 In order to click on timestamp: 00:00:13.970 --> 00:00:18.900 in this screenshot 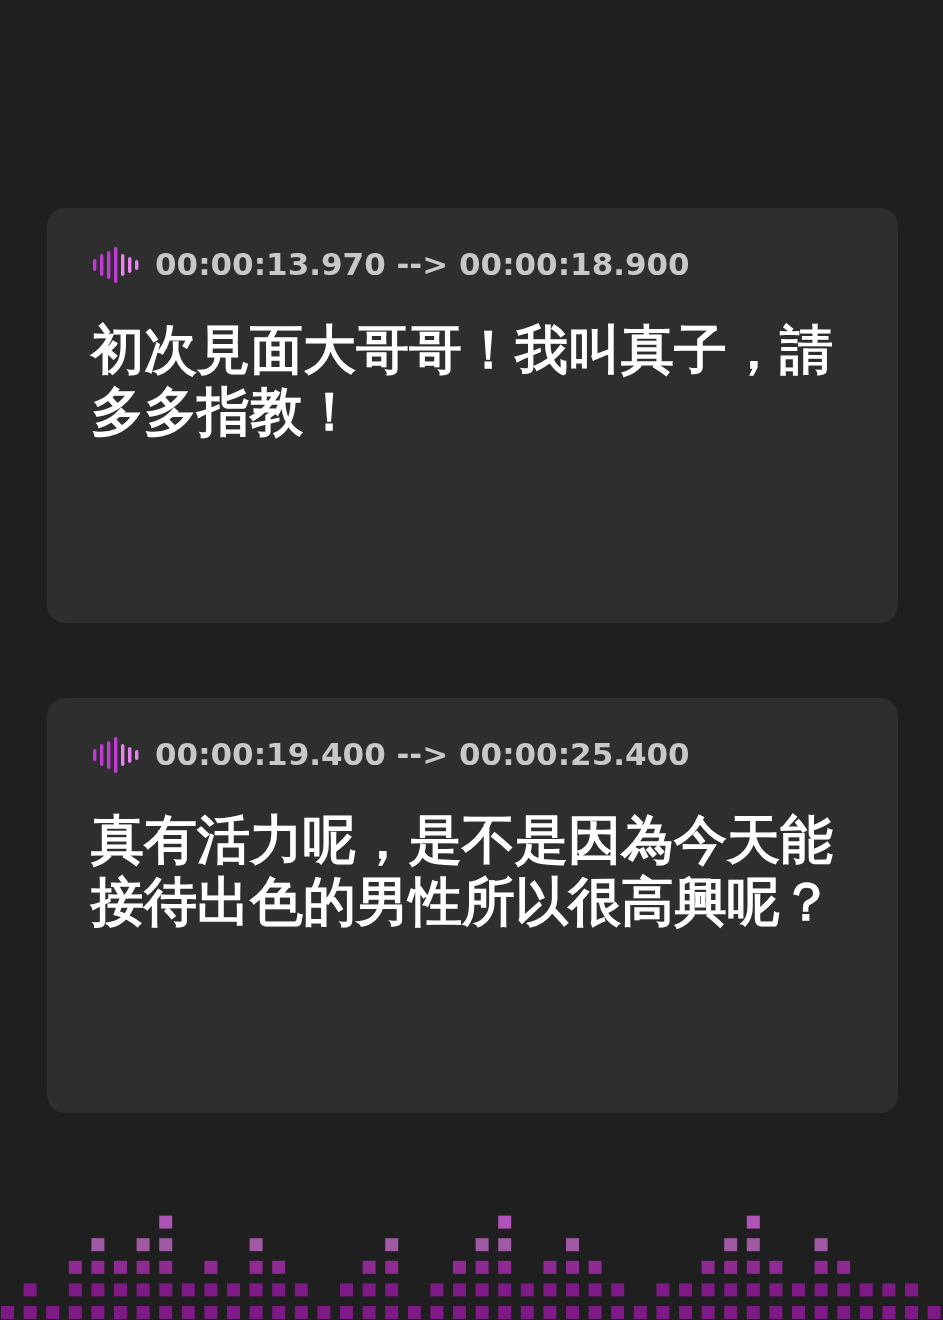, I will do `click(422, 265)`.